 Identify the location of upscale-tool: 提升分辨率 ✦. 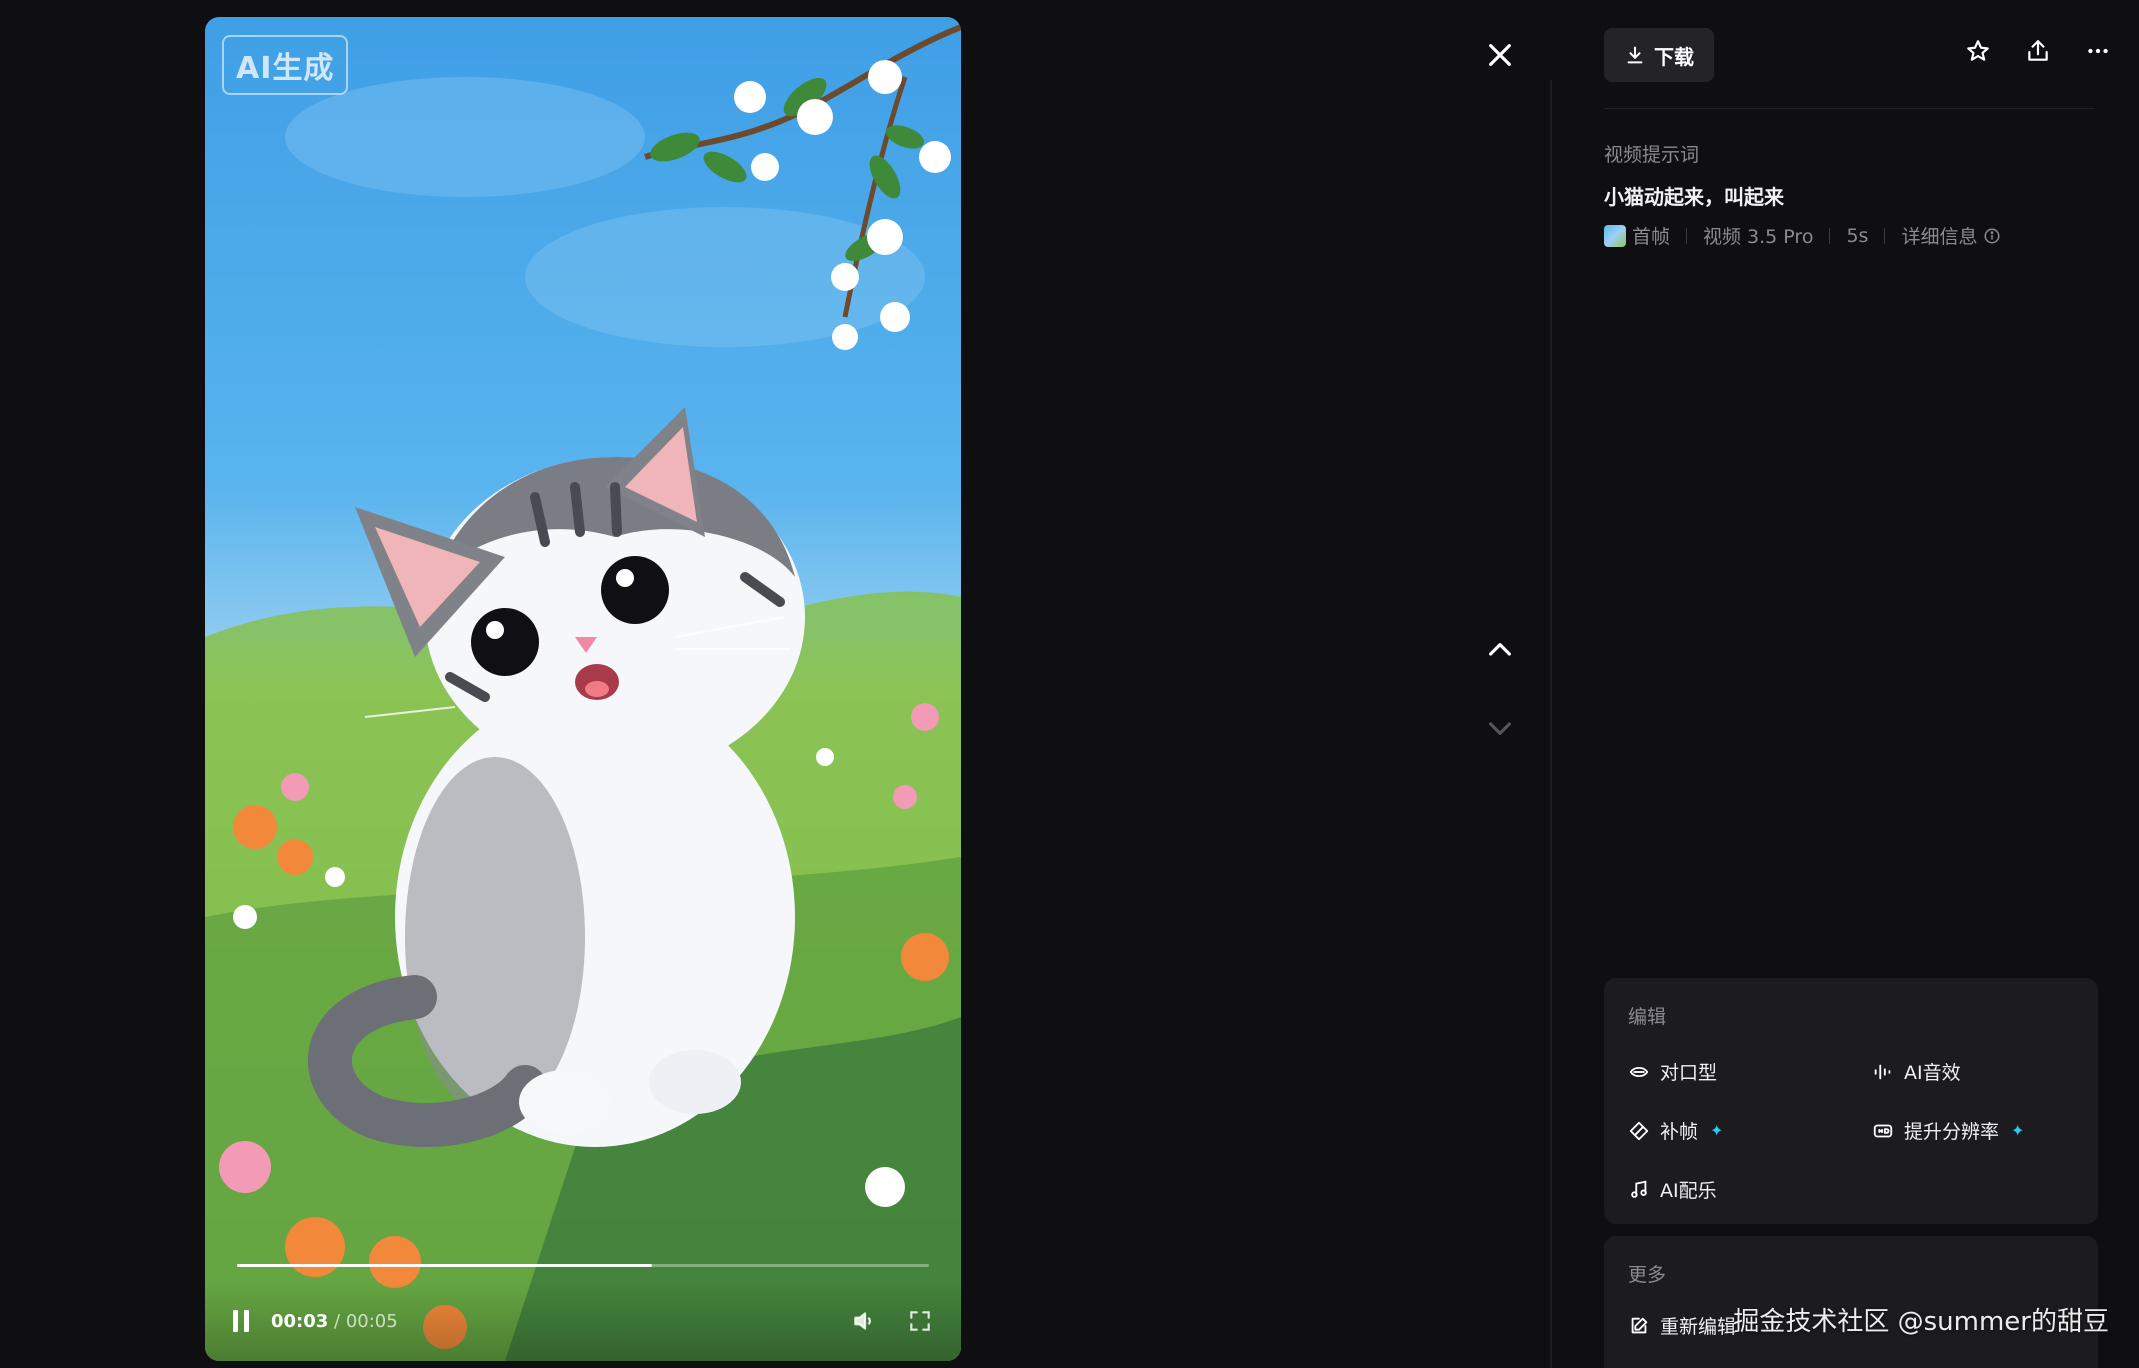
(1948, 1130).